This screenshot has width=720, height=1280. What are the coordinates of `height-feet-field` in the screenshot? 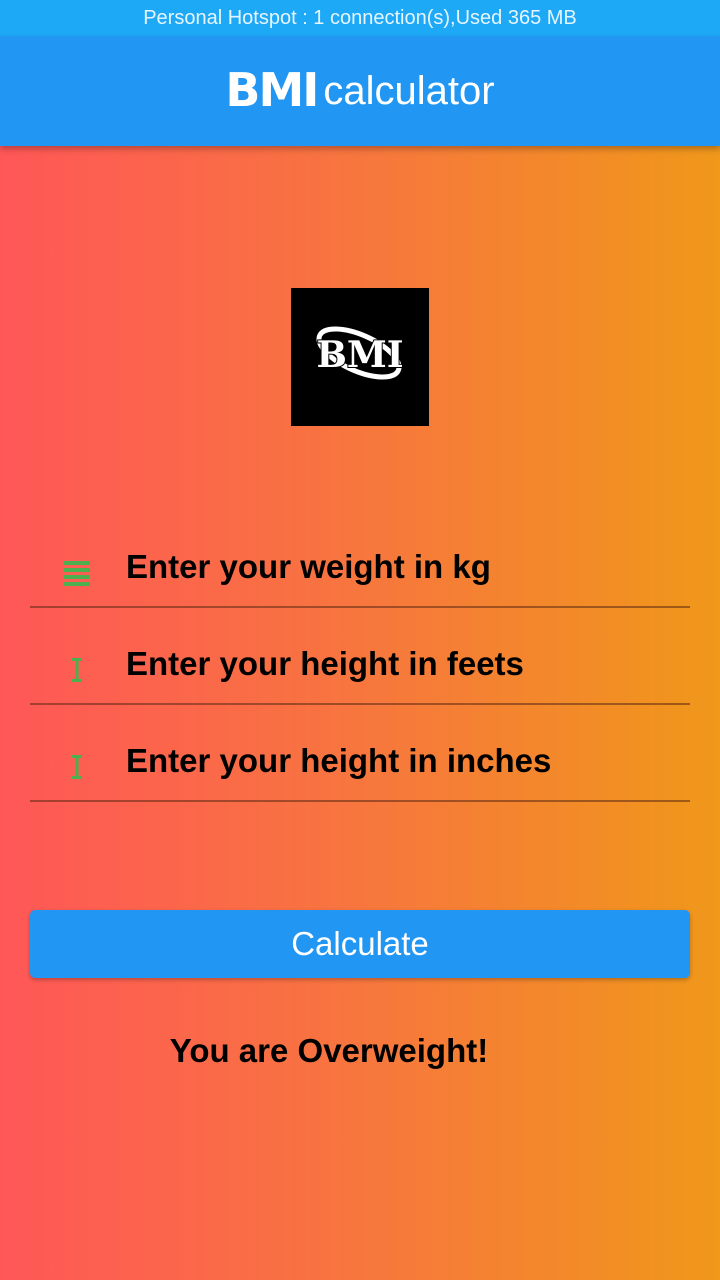 It's located at (360, 668).